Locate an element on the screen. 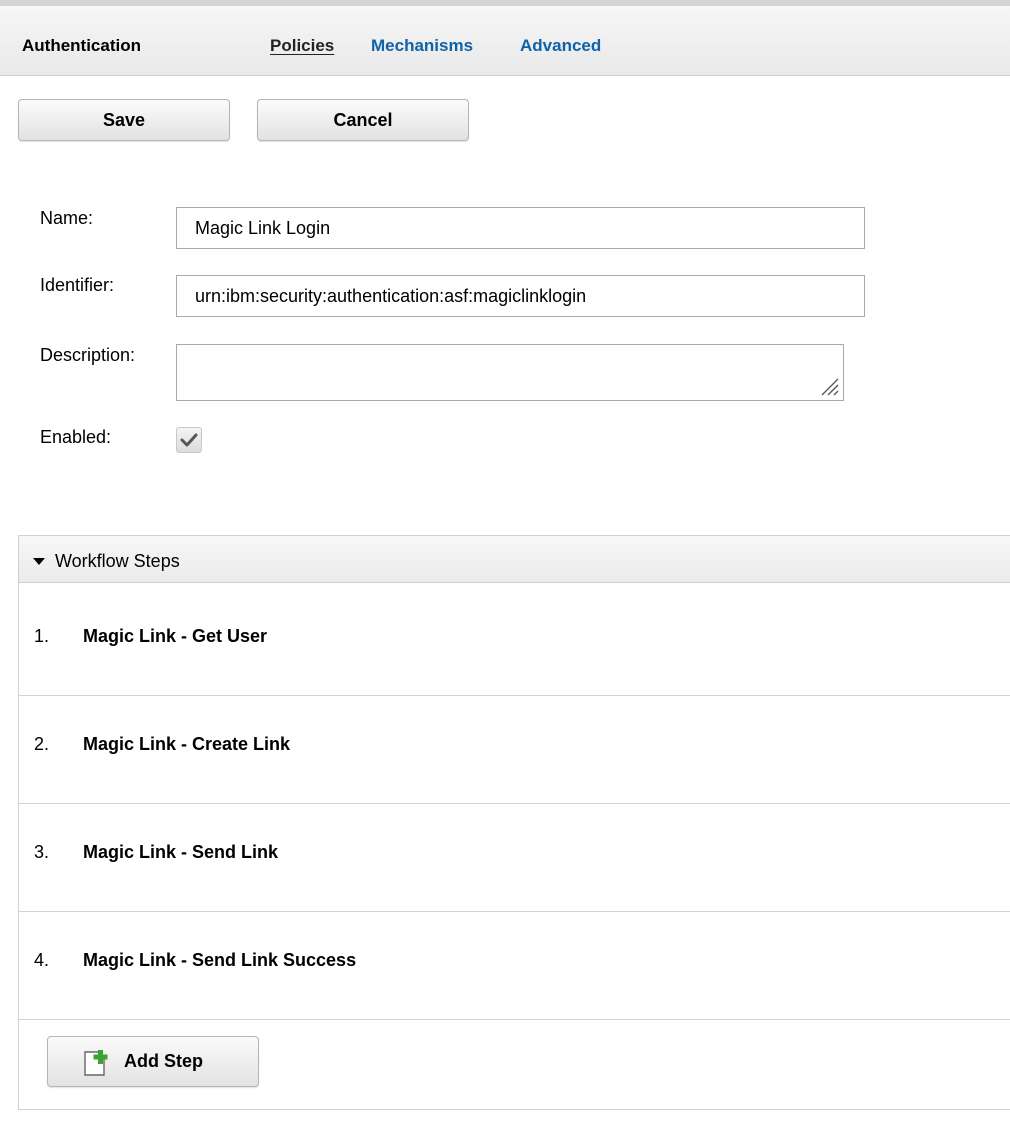 Image resolution: width=1010 pixels, height=1125 pixels. tab-advanced: Advanced is located at coordinates (560, 46).